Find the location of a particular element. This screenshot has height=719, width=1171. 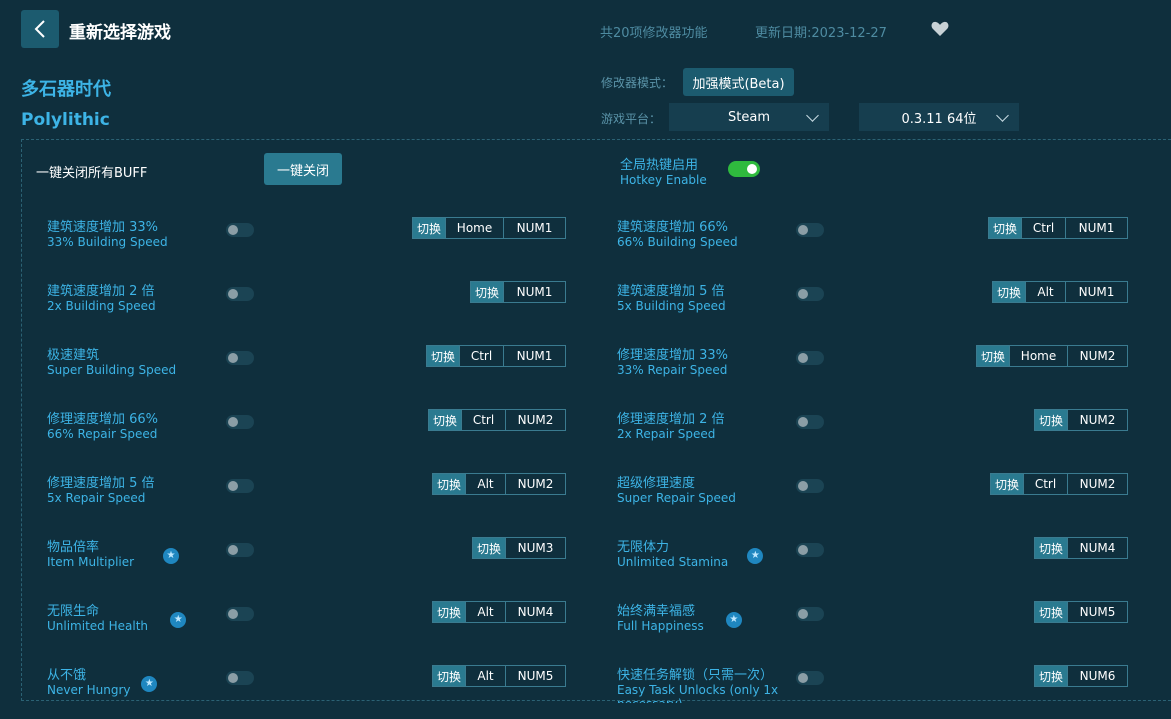

cheat-name-cn: 修理速度增加 2 倍 is located at coordinates (671, 419).